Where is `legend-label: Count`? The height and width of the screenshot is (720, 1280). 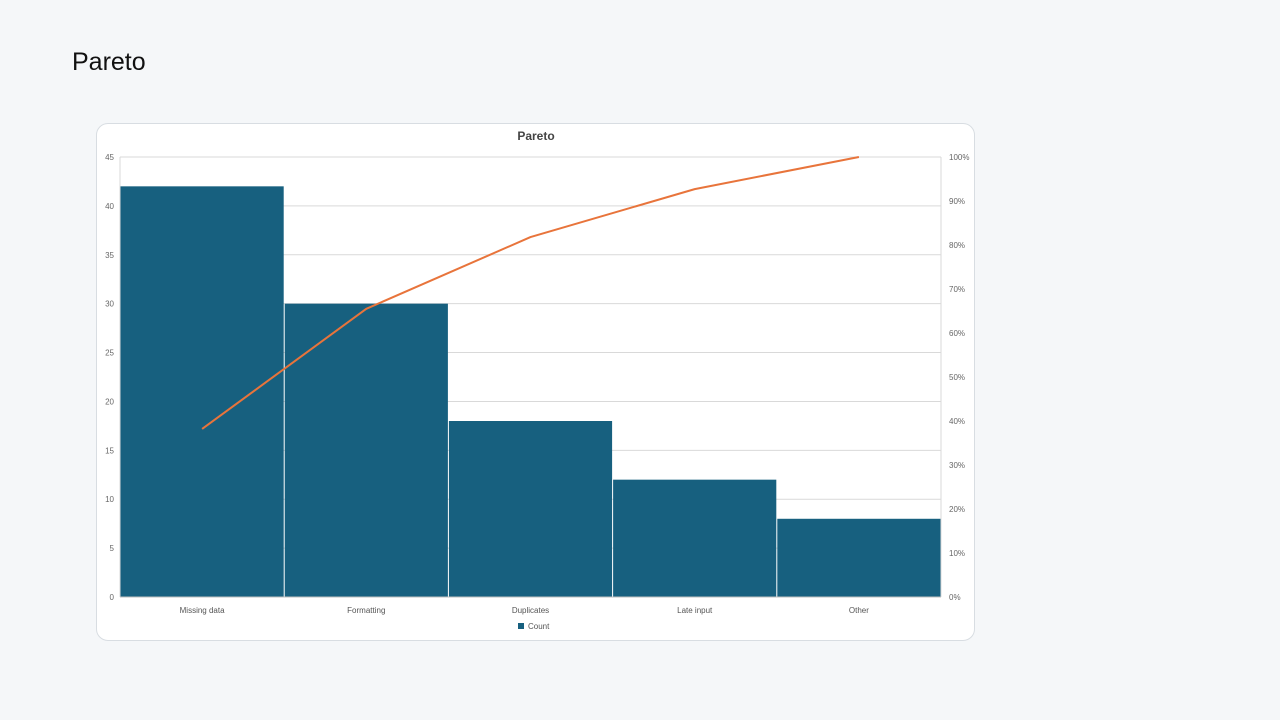
legend-label: Count is located at coordinates (539, 626).